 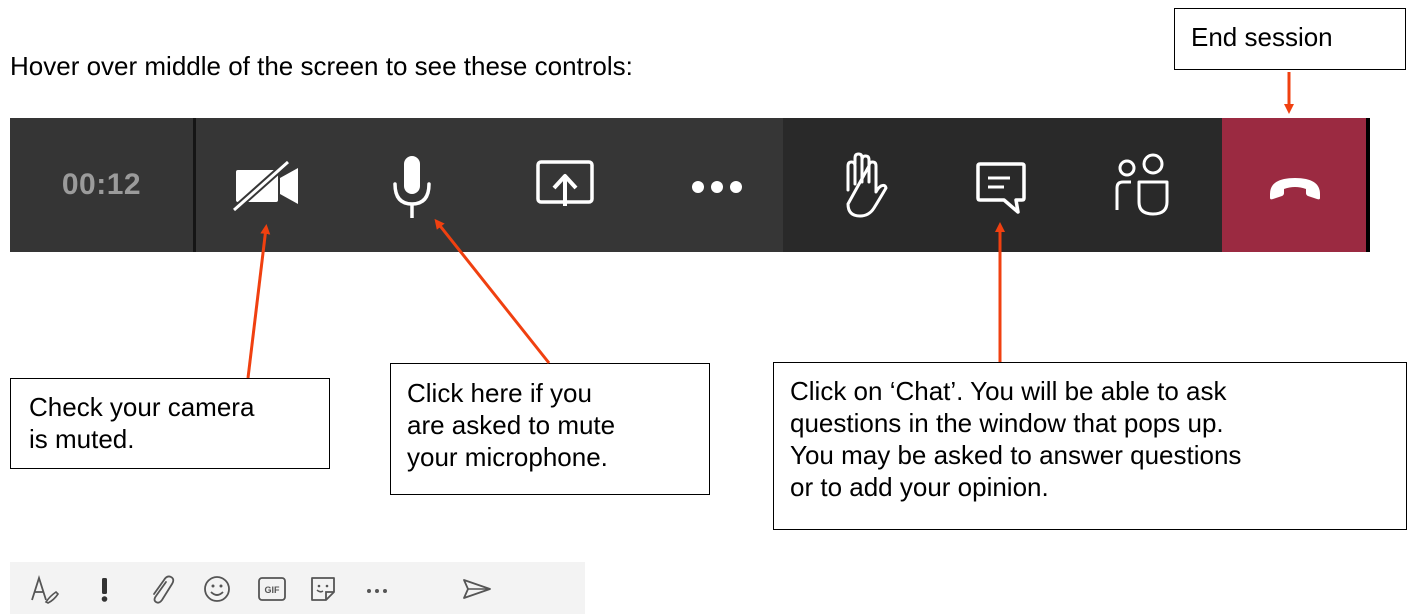 What do you see at coordinates (1007, 423) in the screenshot?
I see `chat-callout-line-2: questions in the window that pops up.` at bounding box center [1007, 423].